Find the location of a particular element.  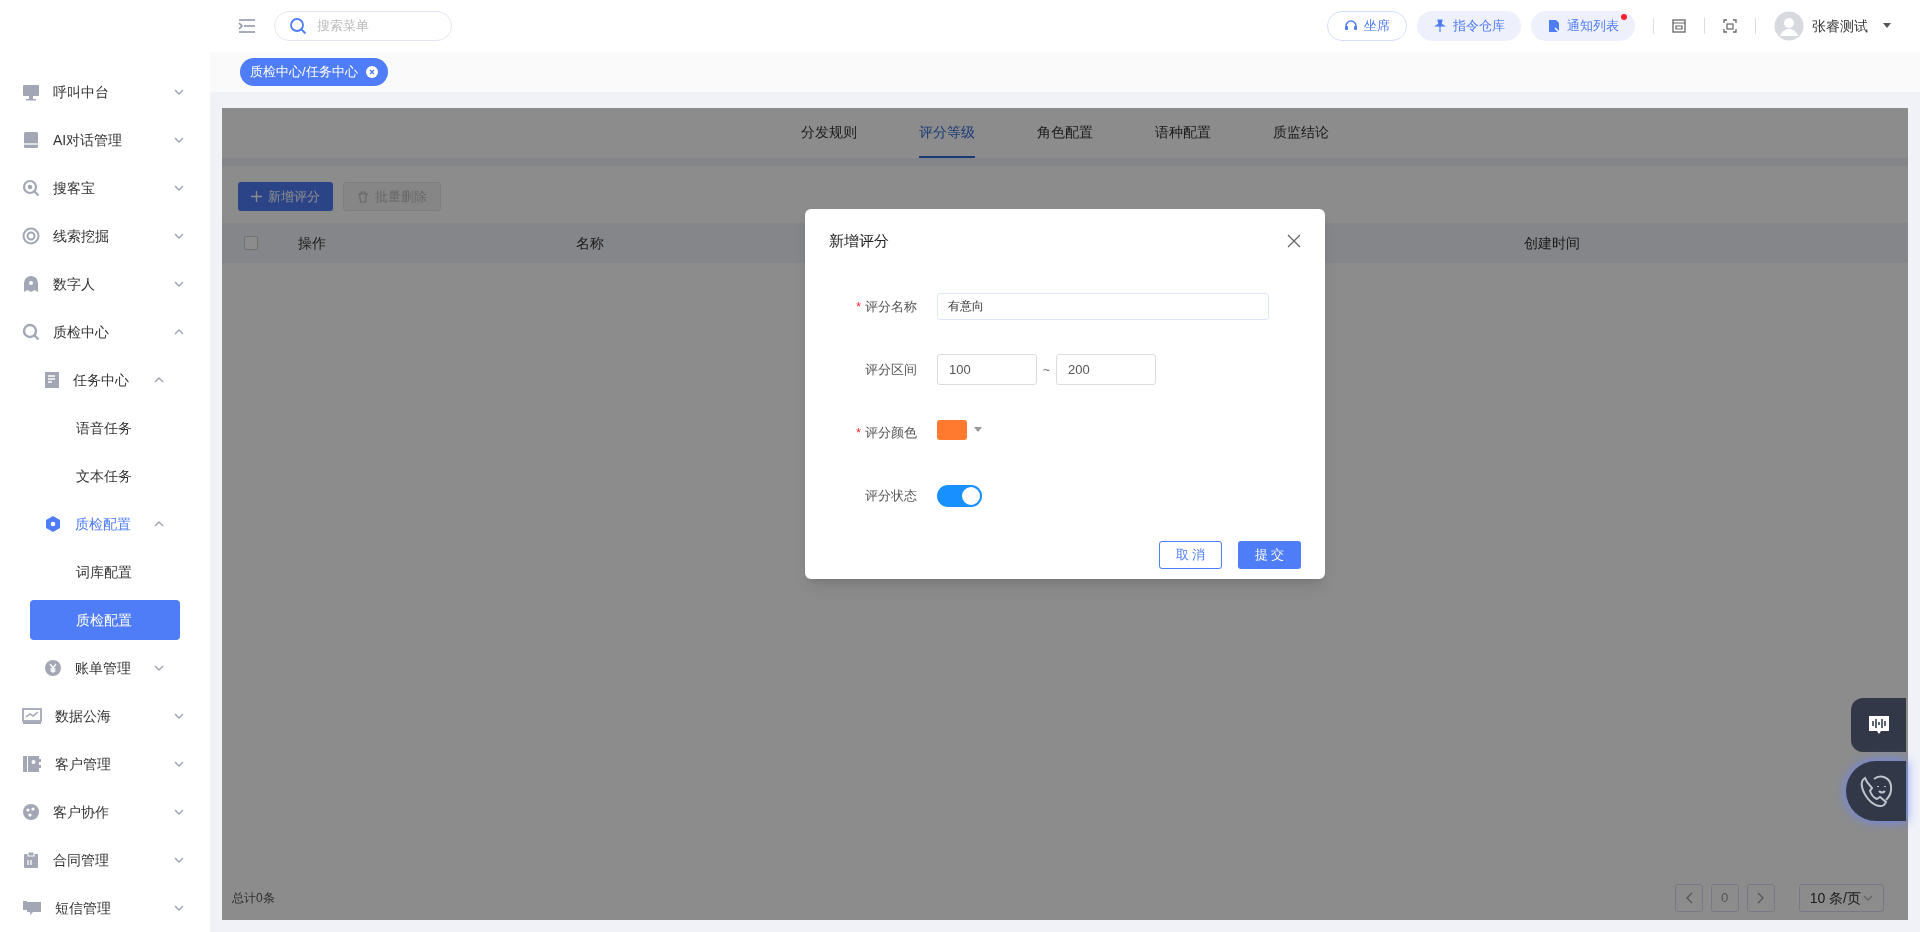

sidebar-subitem: 词库配置 is located at coordinates (105, 572).